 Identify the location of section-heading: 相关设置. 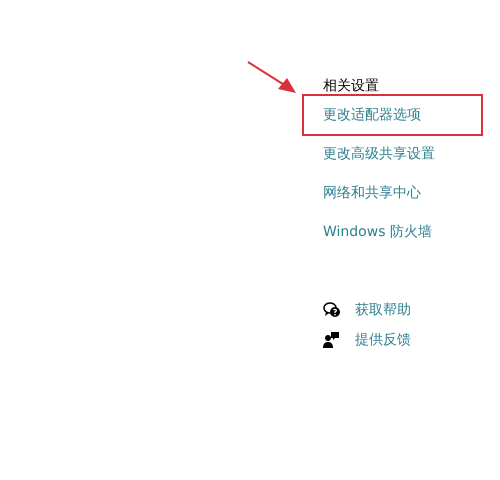
(351, 86).